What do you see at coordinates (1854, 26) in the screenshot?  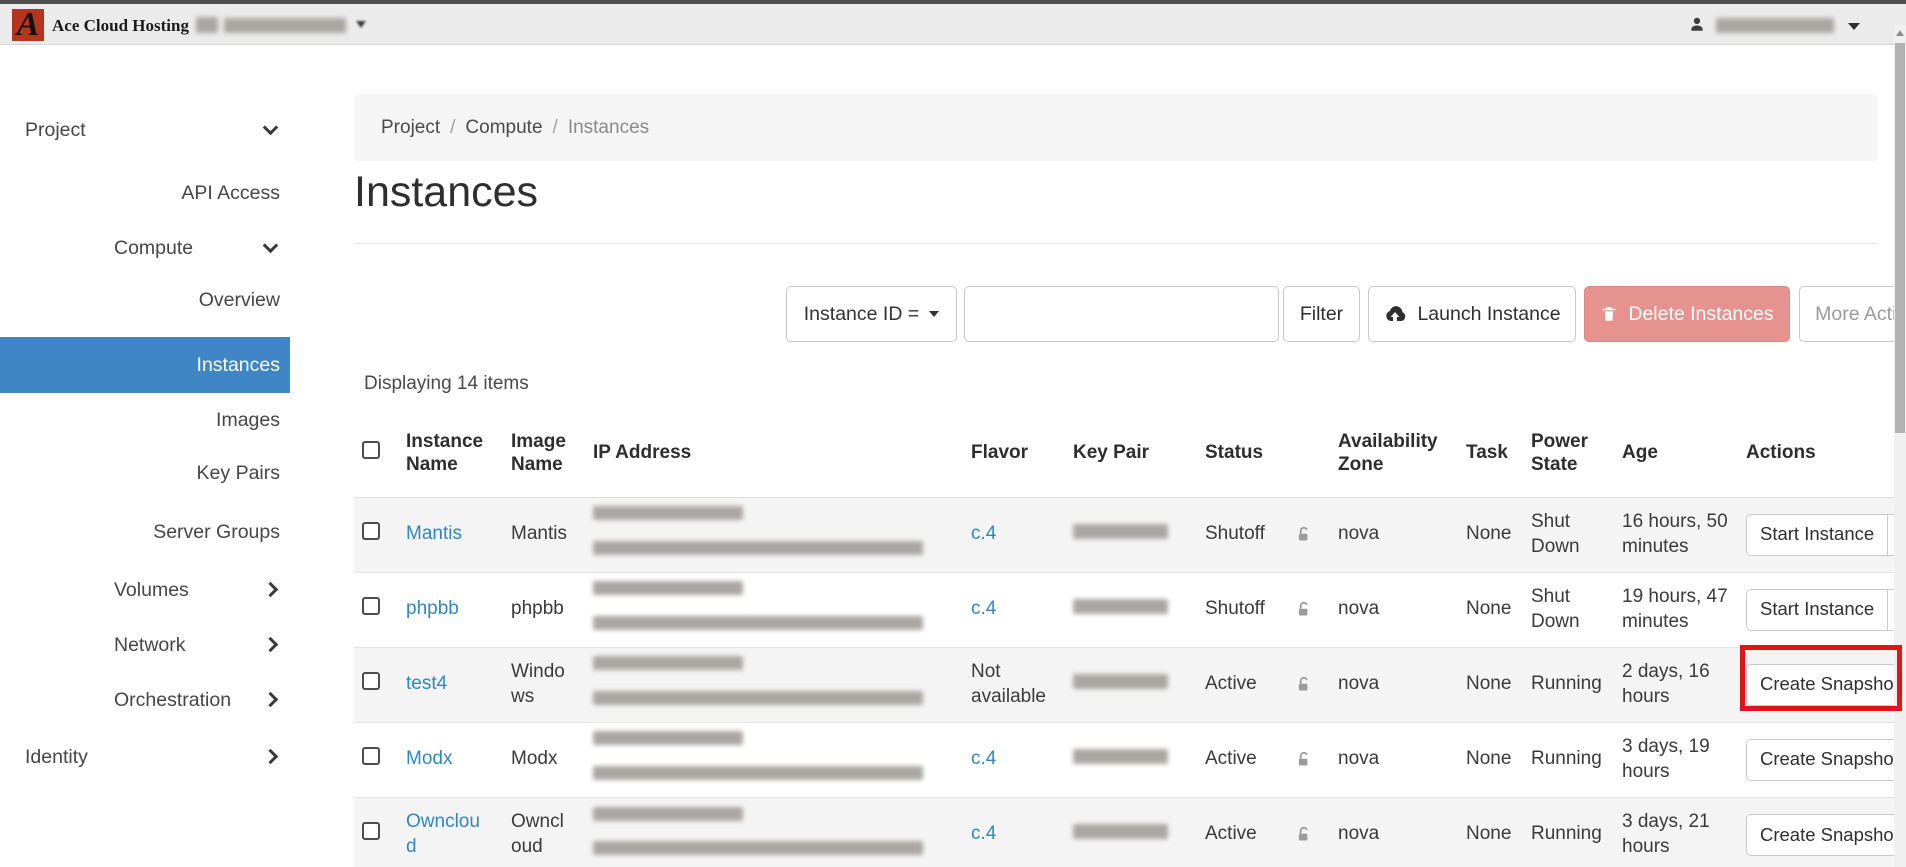 I see `user-menu-caret-icon` at bounding box center [1854, 26].